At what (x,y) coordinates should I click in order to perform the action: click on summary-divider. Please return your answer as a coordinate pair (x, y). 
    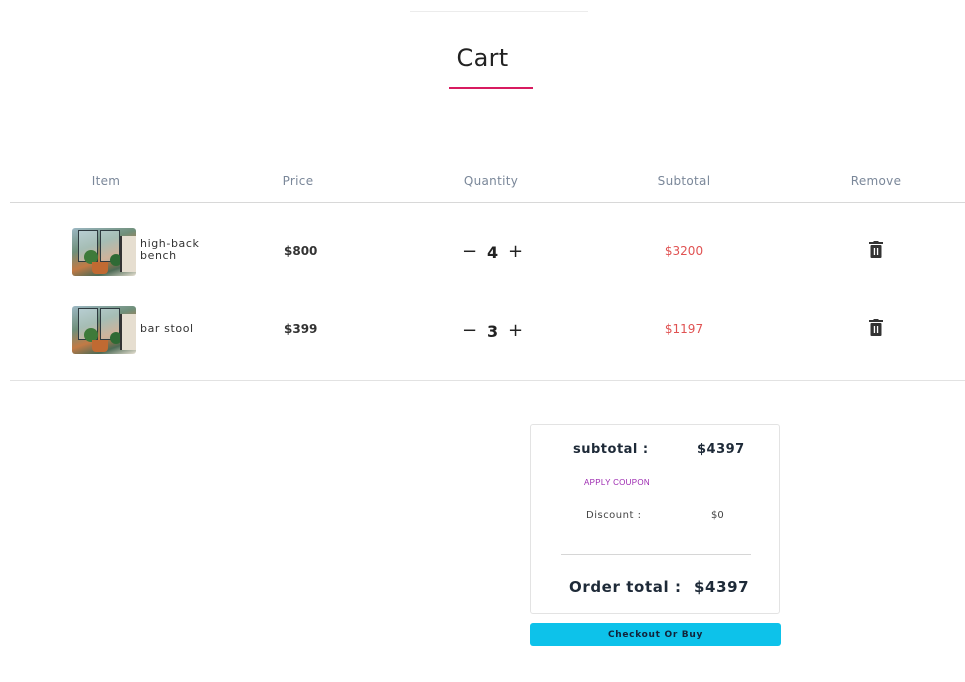
    Looking at the image, I should click on (656, 554).